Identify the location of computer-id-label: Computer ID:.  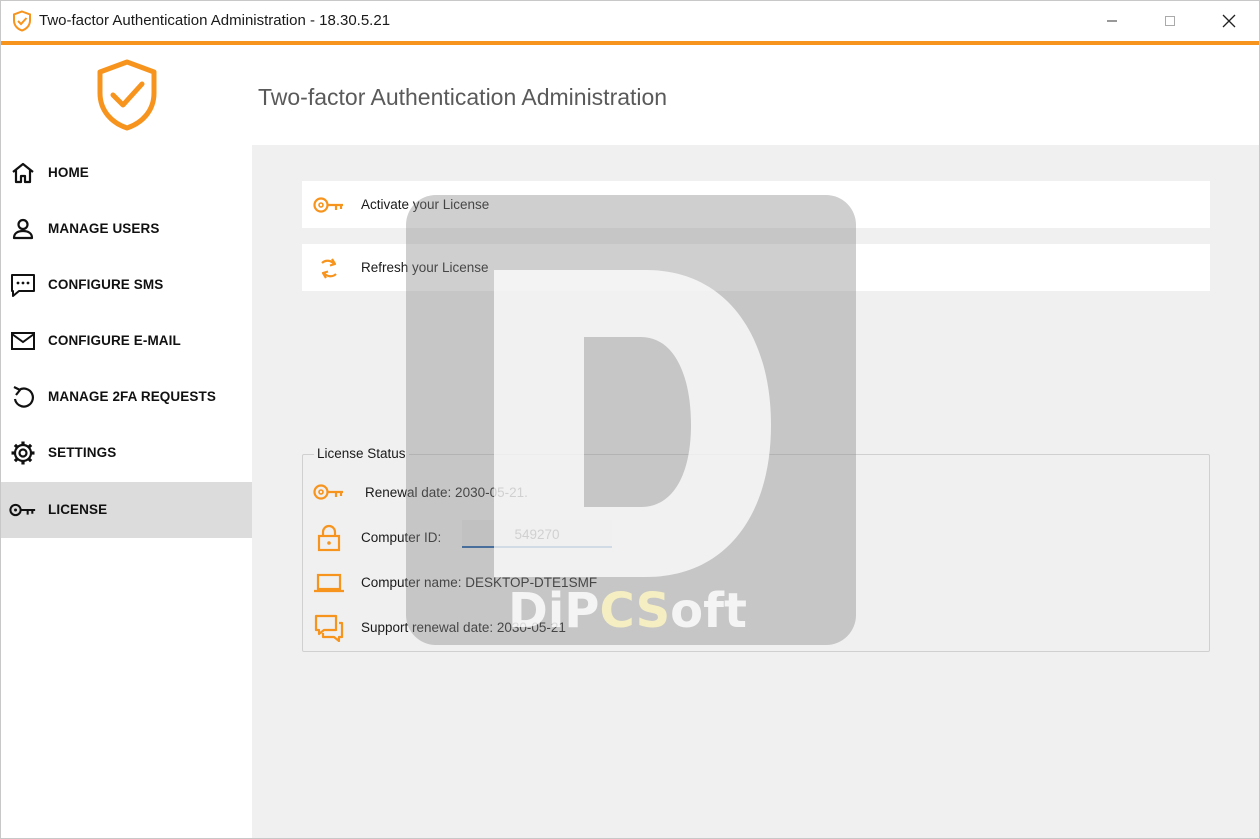
(401, 537).